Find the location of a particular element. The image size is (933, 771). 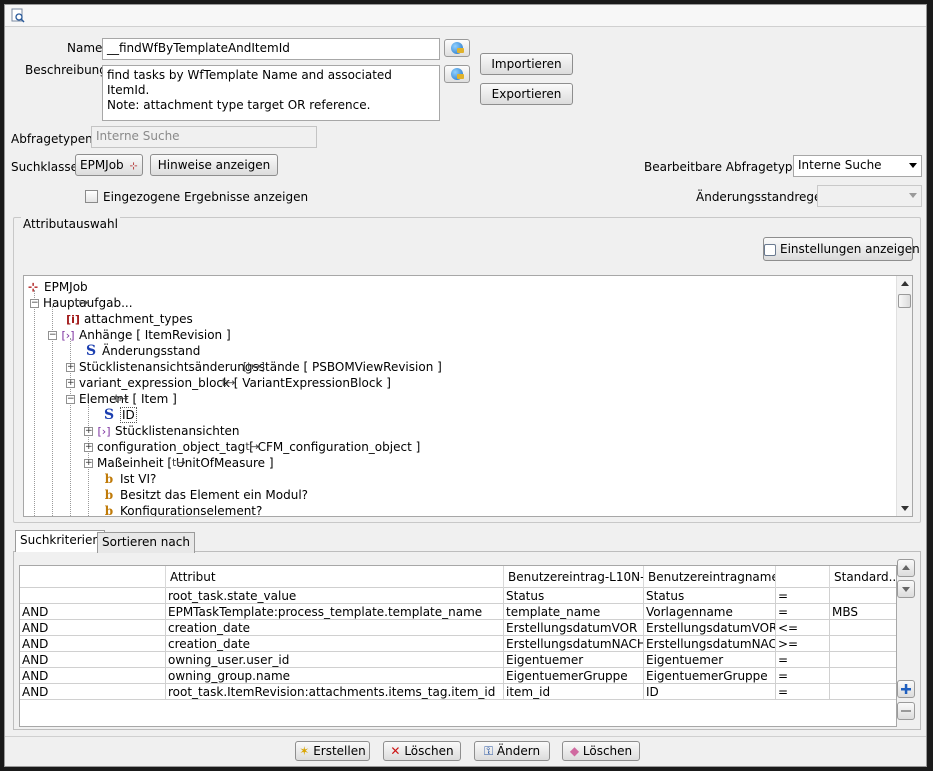

scroll-up-icon is located at coordinates (905, 283).